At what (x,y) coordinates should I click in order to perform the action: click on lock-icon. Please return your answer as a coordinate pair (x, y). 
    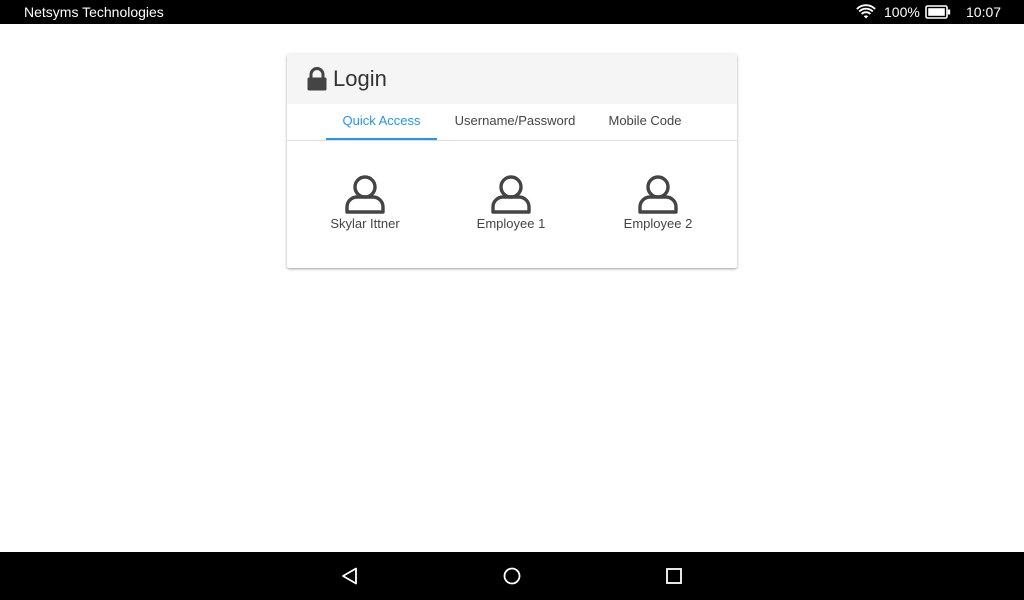
    Looking at the image, I should click on (317, 79).